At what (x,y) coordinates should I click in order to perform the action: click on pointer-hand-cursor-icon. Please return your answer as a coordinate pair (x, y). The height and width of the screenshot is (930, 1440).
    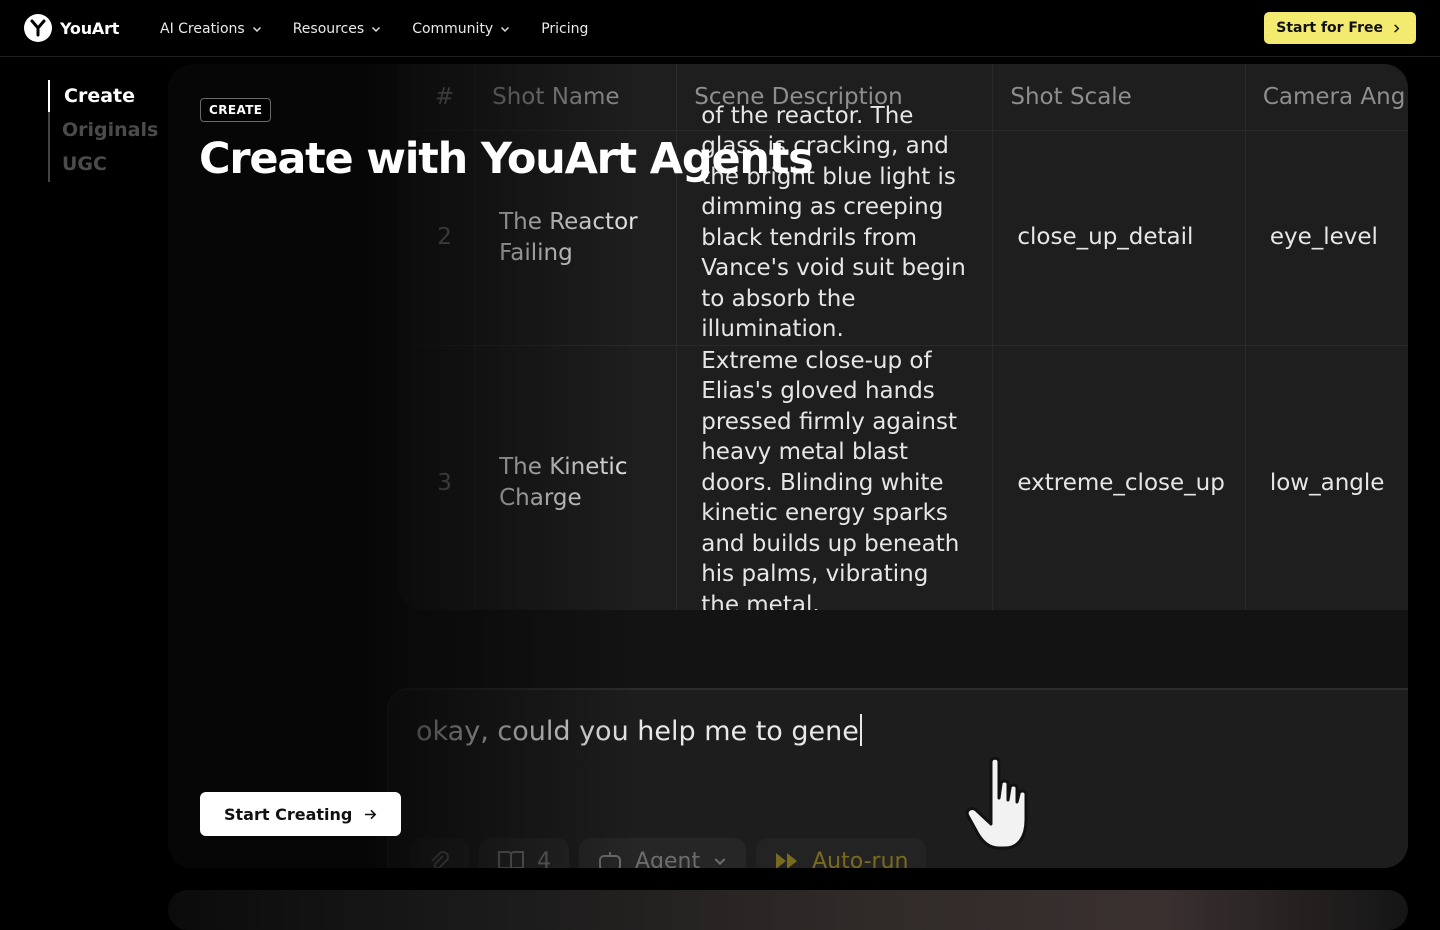
    Looking at the image, I should click on (996, 803).